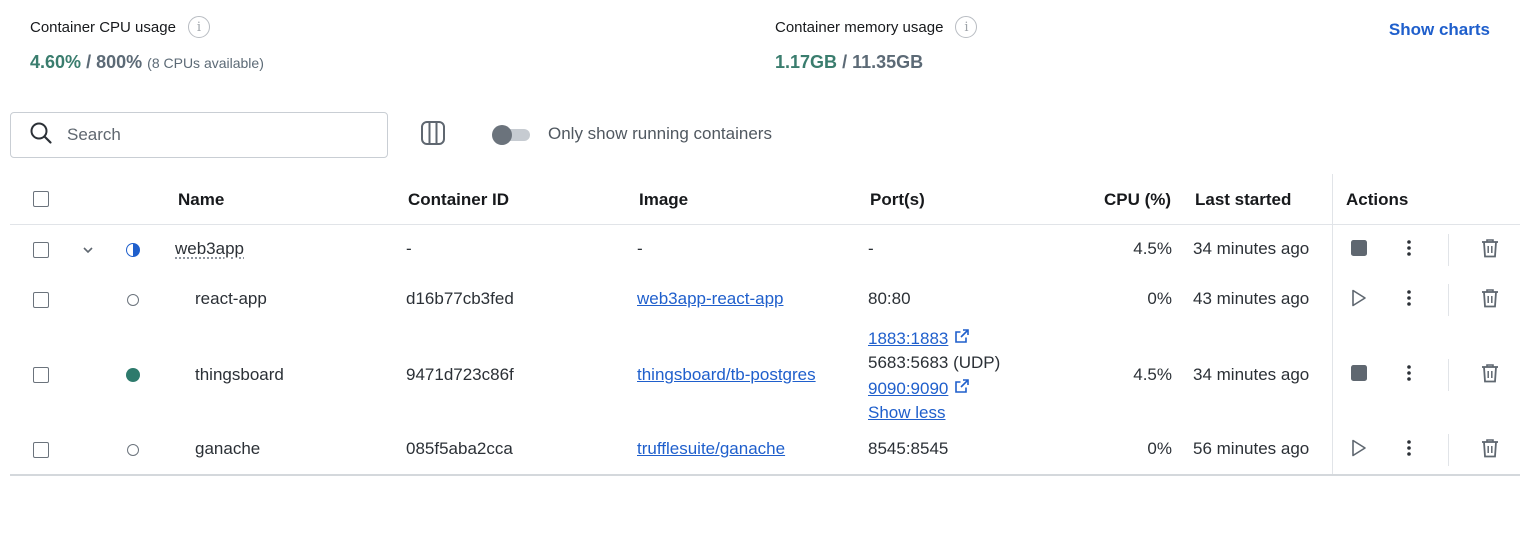 The image size is (1536, 549). Describe the element at coordinates (217, 135) in the screenshot. I see `search-input` at that location.